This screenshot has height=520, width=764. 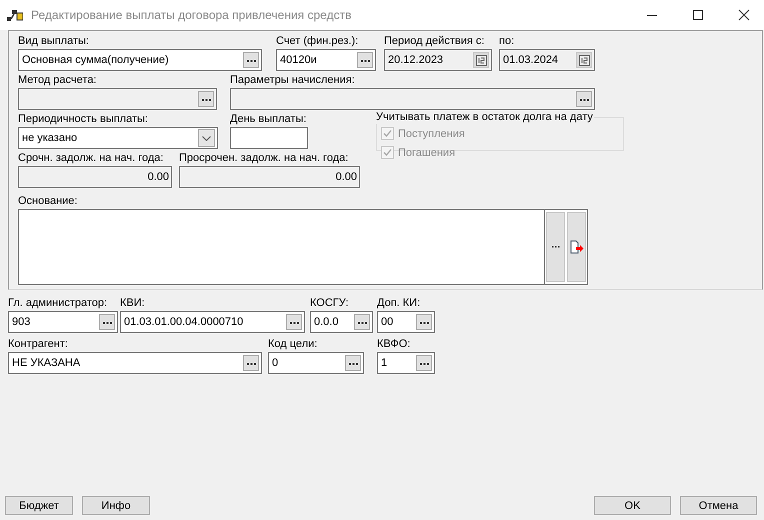 I want to click on lookup-field: 01.03.01.00.04.0000710, so click(x=212, y=322).